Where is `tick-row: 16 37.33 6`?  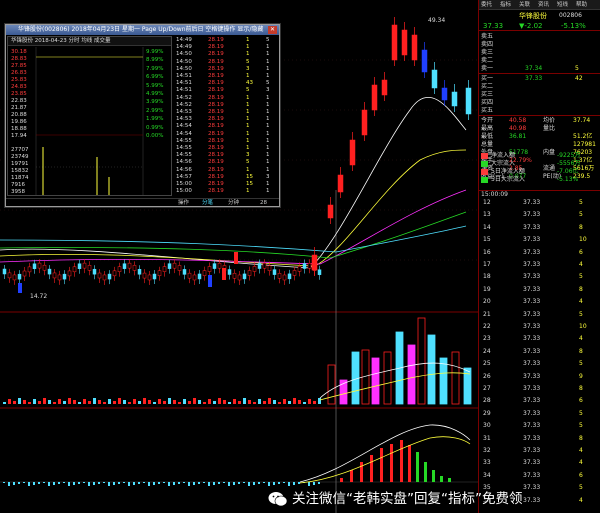 tick-row: 16 37.33 6 is located at coordinates (539, 253).